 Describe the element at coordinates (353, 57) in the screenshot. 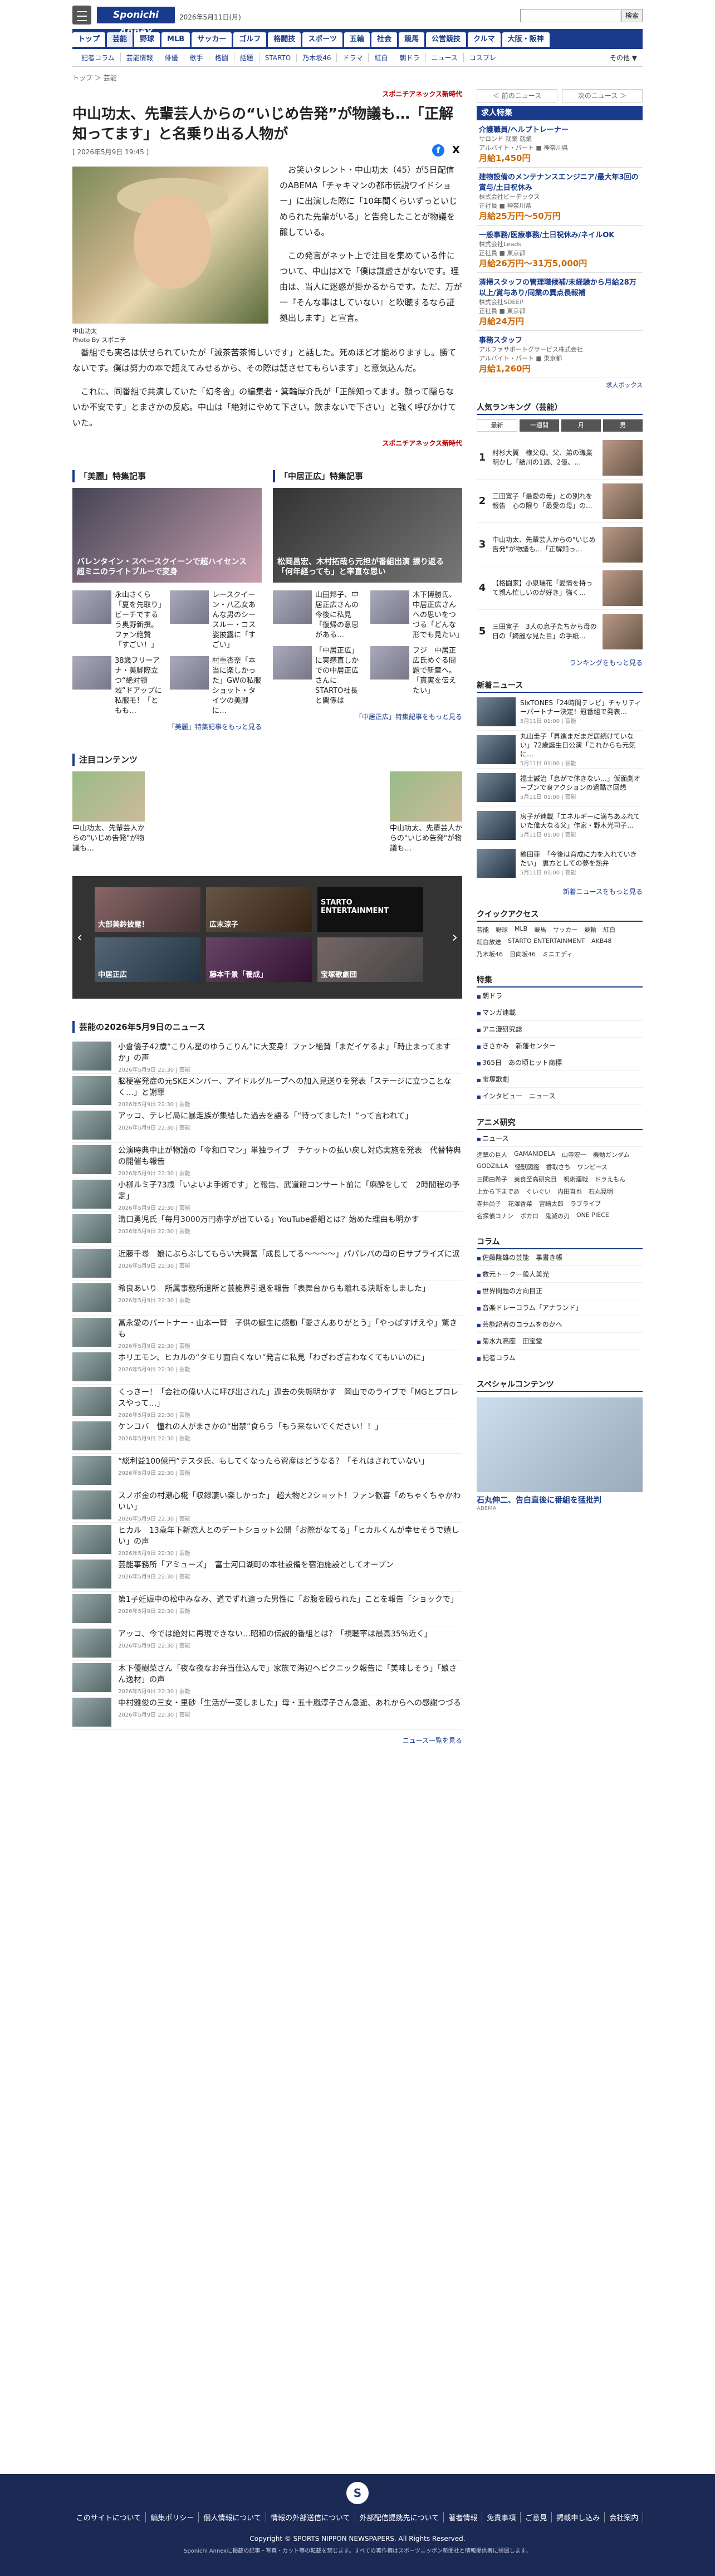

I see `snav-item: ドラマ` at that location.